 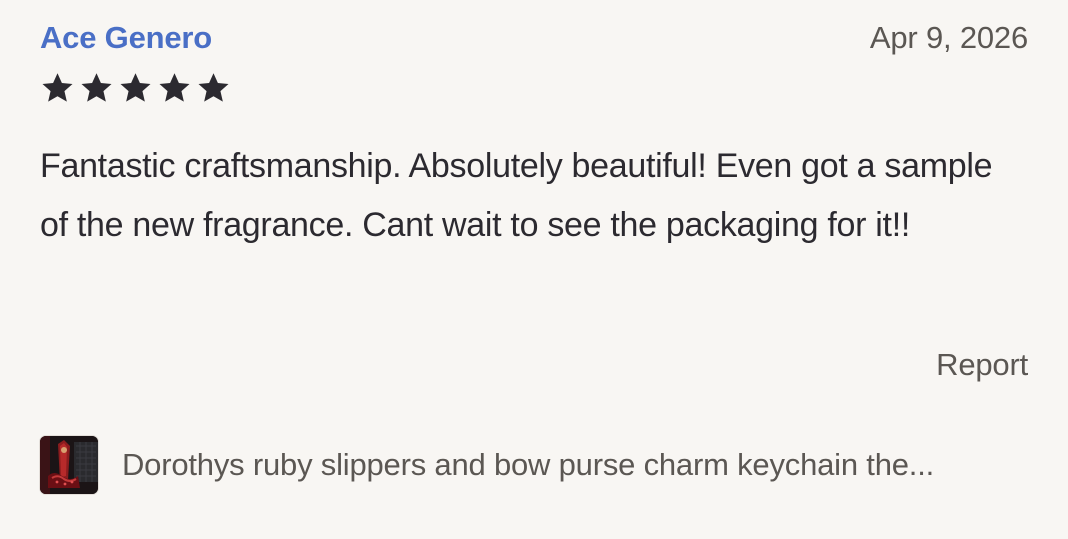 I want to click on star-rating, so click(x=135, y=88).